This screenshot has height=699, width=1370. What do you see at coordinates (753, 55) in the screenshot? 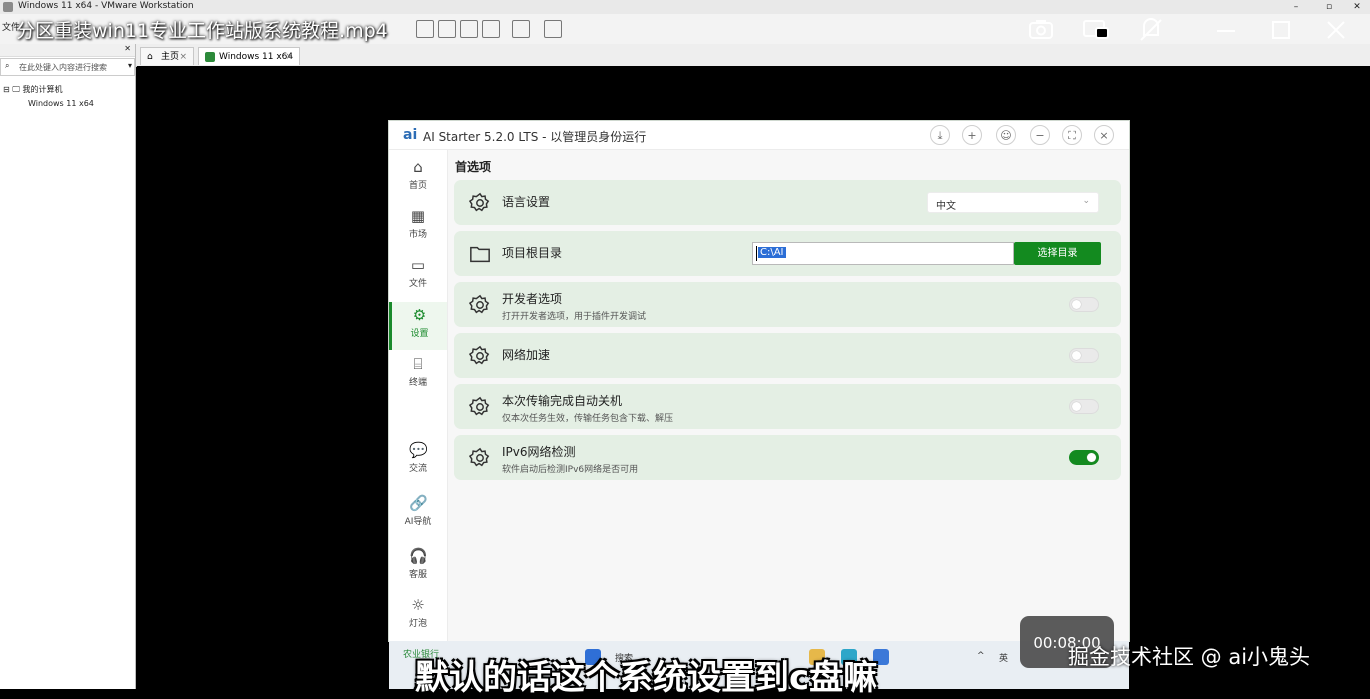
I see `vm-tabbar: ⌂ 主页 × Windows 11 x64 ×` at bounding box center [753, 55].